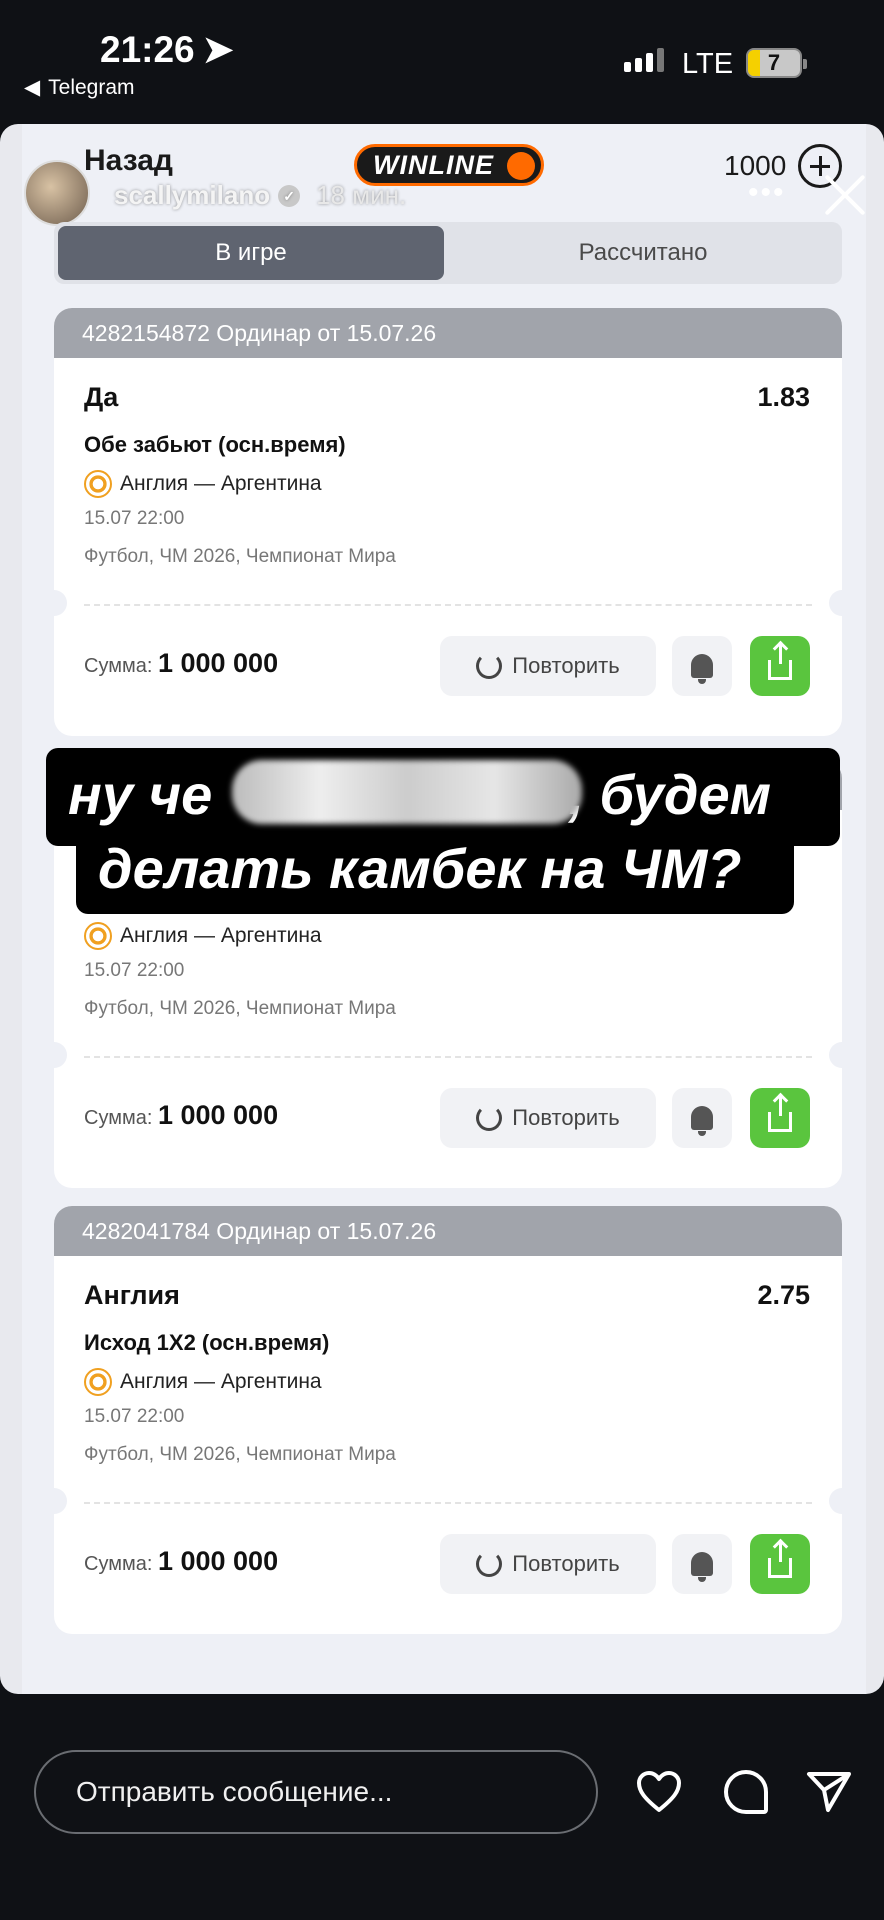  Describe the element at coordinates (167, 49) in the screenshot. I see `status-time: 21:26 ➤` at that location.